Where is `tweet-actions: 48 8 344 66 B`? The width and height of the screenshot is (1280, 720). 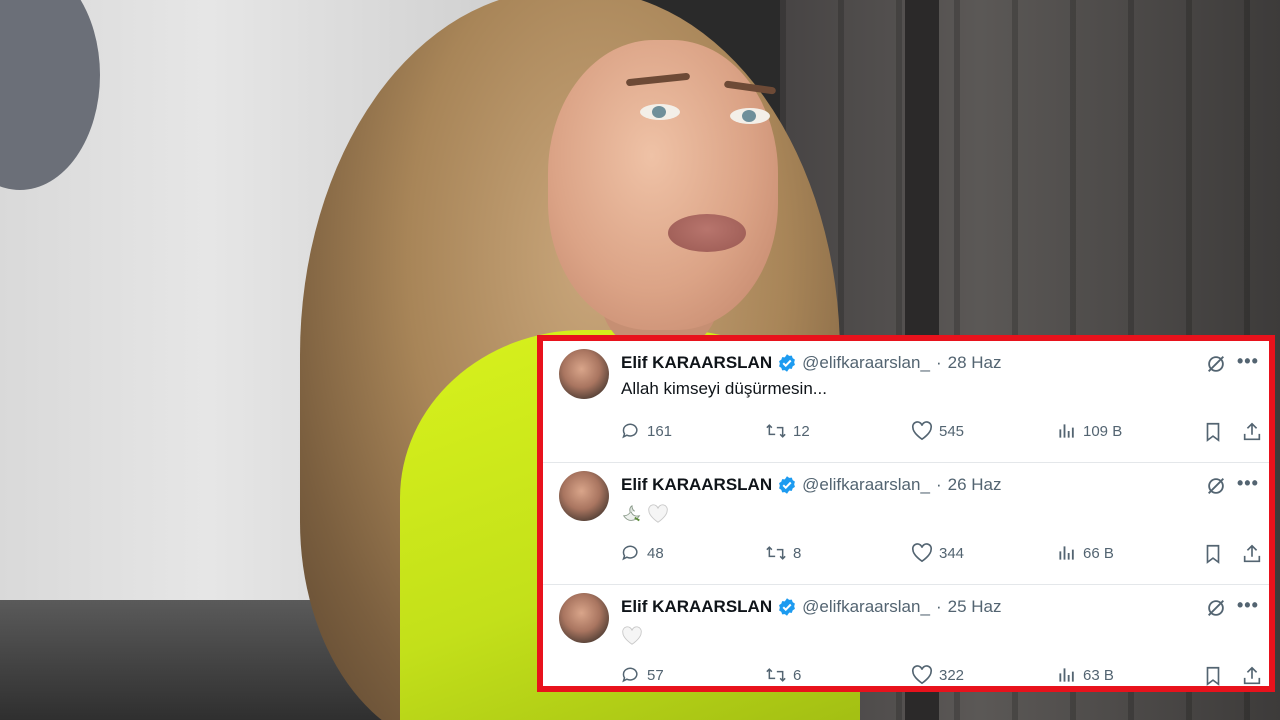
tweet-actions: 48 8 344 66 B is located at coordinates (941, 555).